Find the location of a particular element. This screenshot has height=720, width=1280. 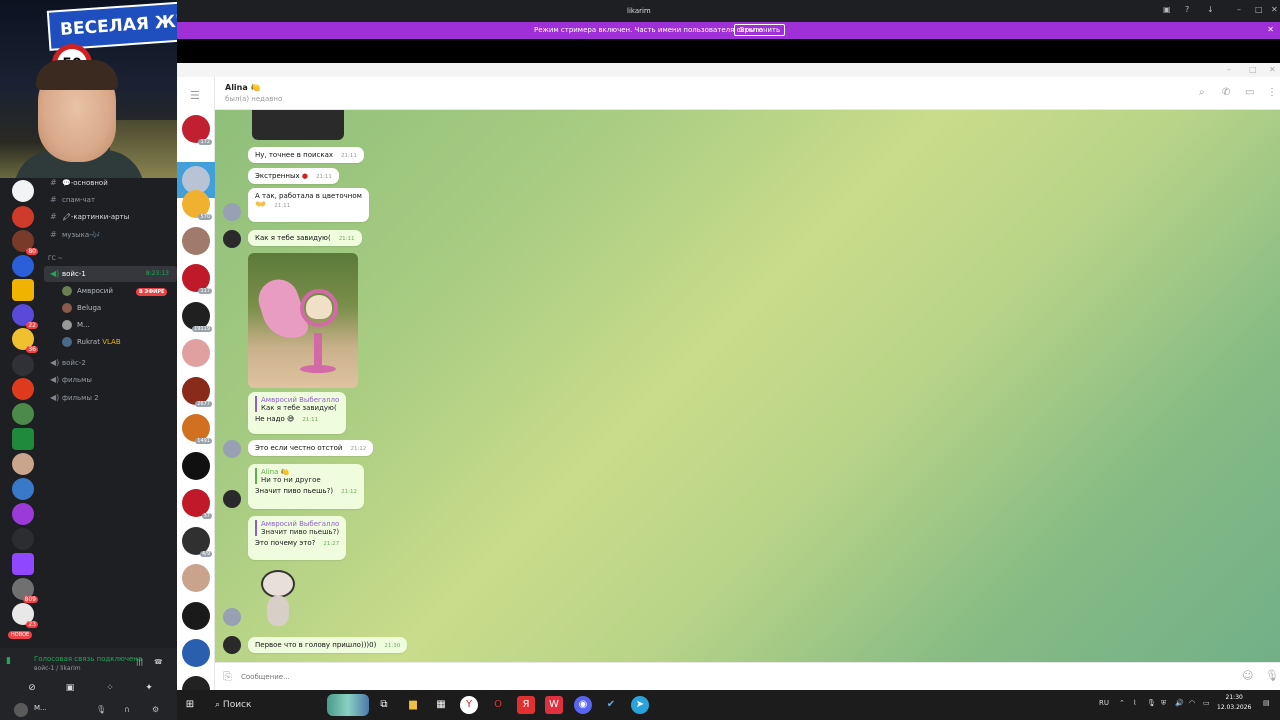

app-icon: W is located at coordinates (554, 705).